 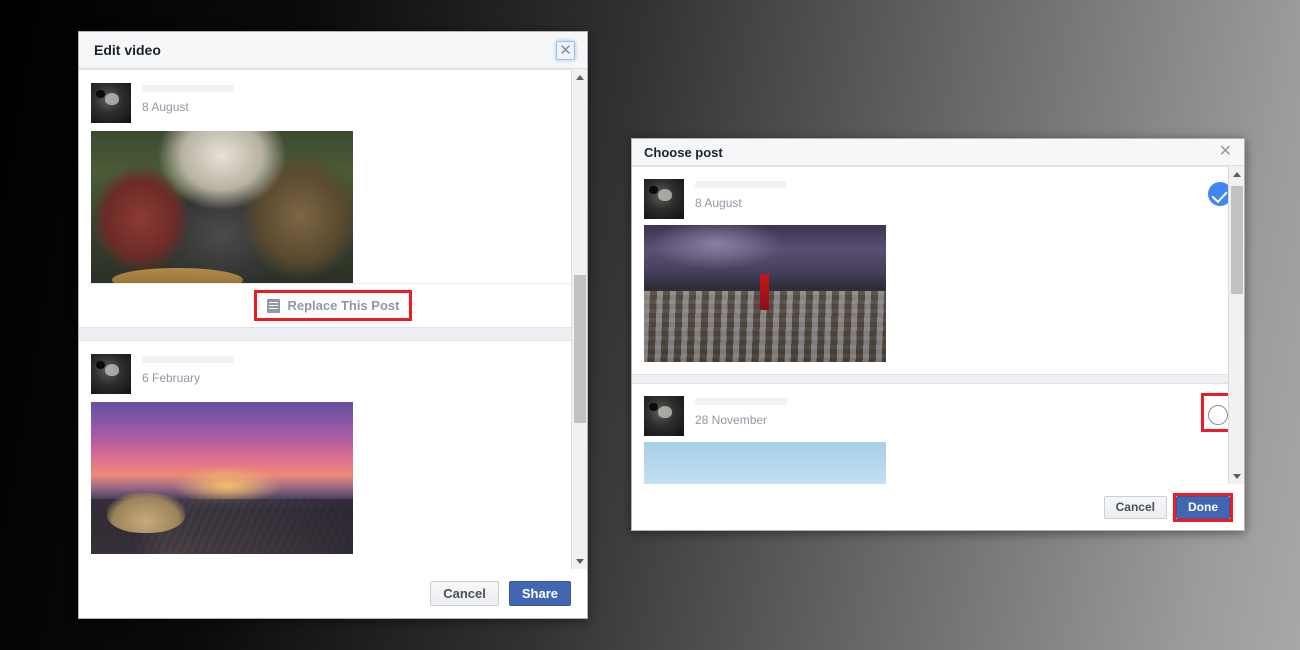 I want to click on post-header: 6 February, so click(x=333, y=371).